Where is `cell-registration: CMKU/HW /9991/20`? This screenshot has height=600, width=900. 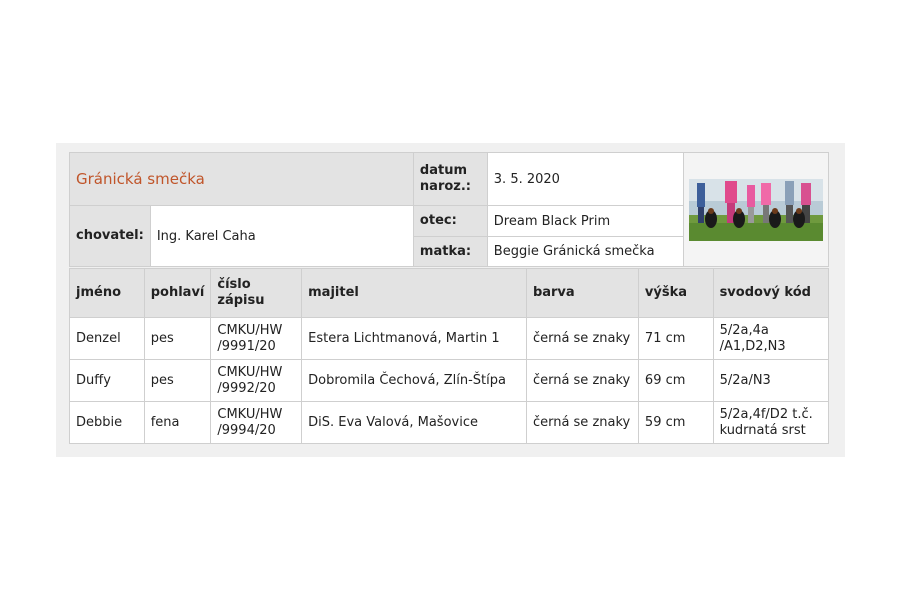 cell-registration: CMKU/HW /9991/20 is located at coordinates (256, 338).